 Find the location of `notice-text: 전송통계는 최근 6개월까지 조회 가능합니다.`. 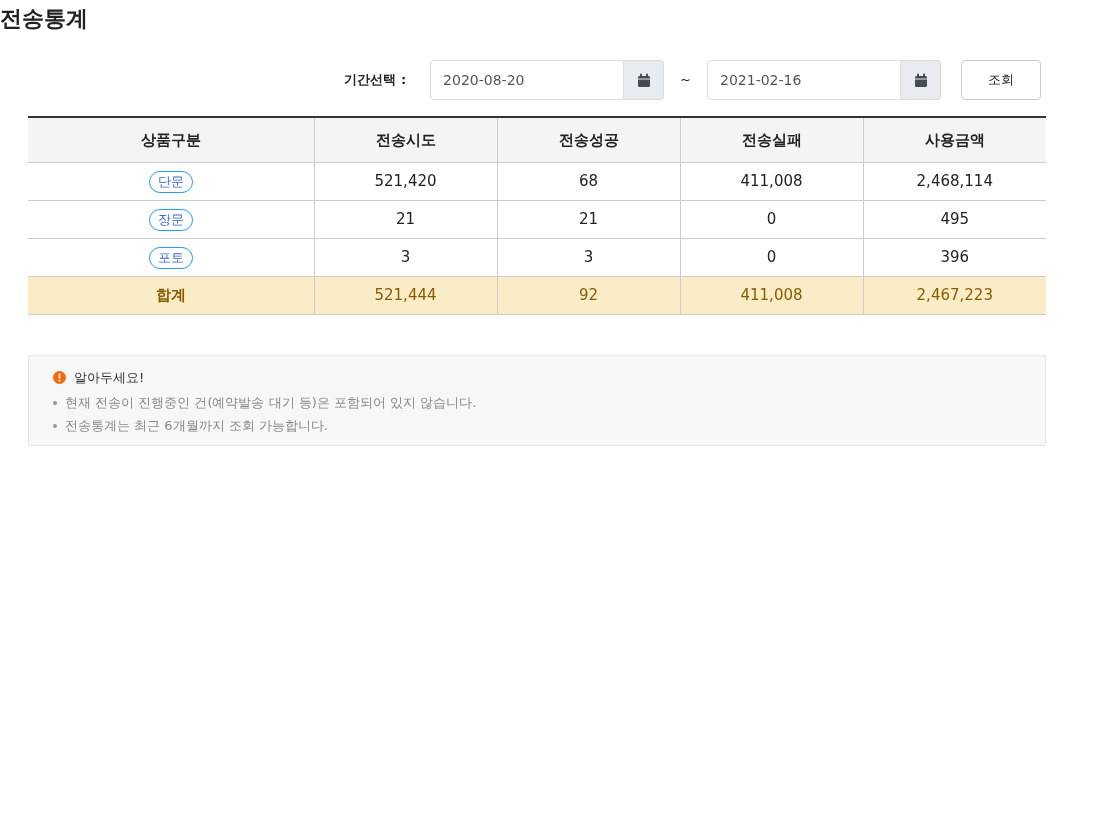

notice-text: 전송통계는 최근 6개월까지 조회 가능합니다. is located at coordinates (196, 425).